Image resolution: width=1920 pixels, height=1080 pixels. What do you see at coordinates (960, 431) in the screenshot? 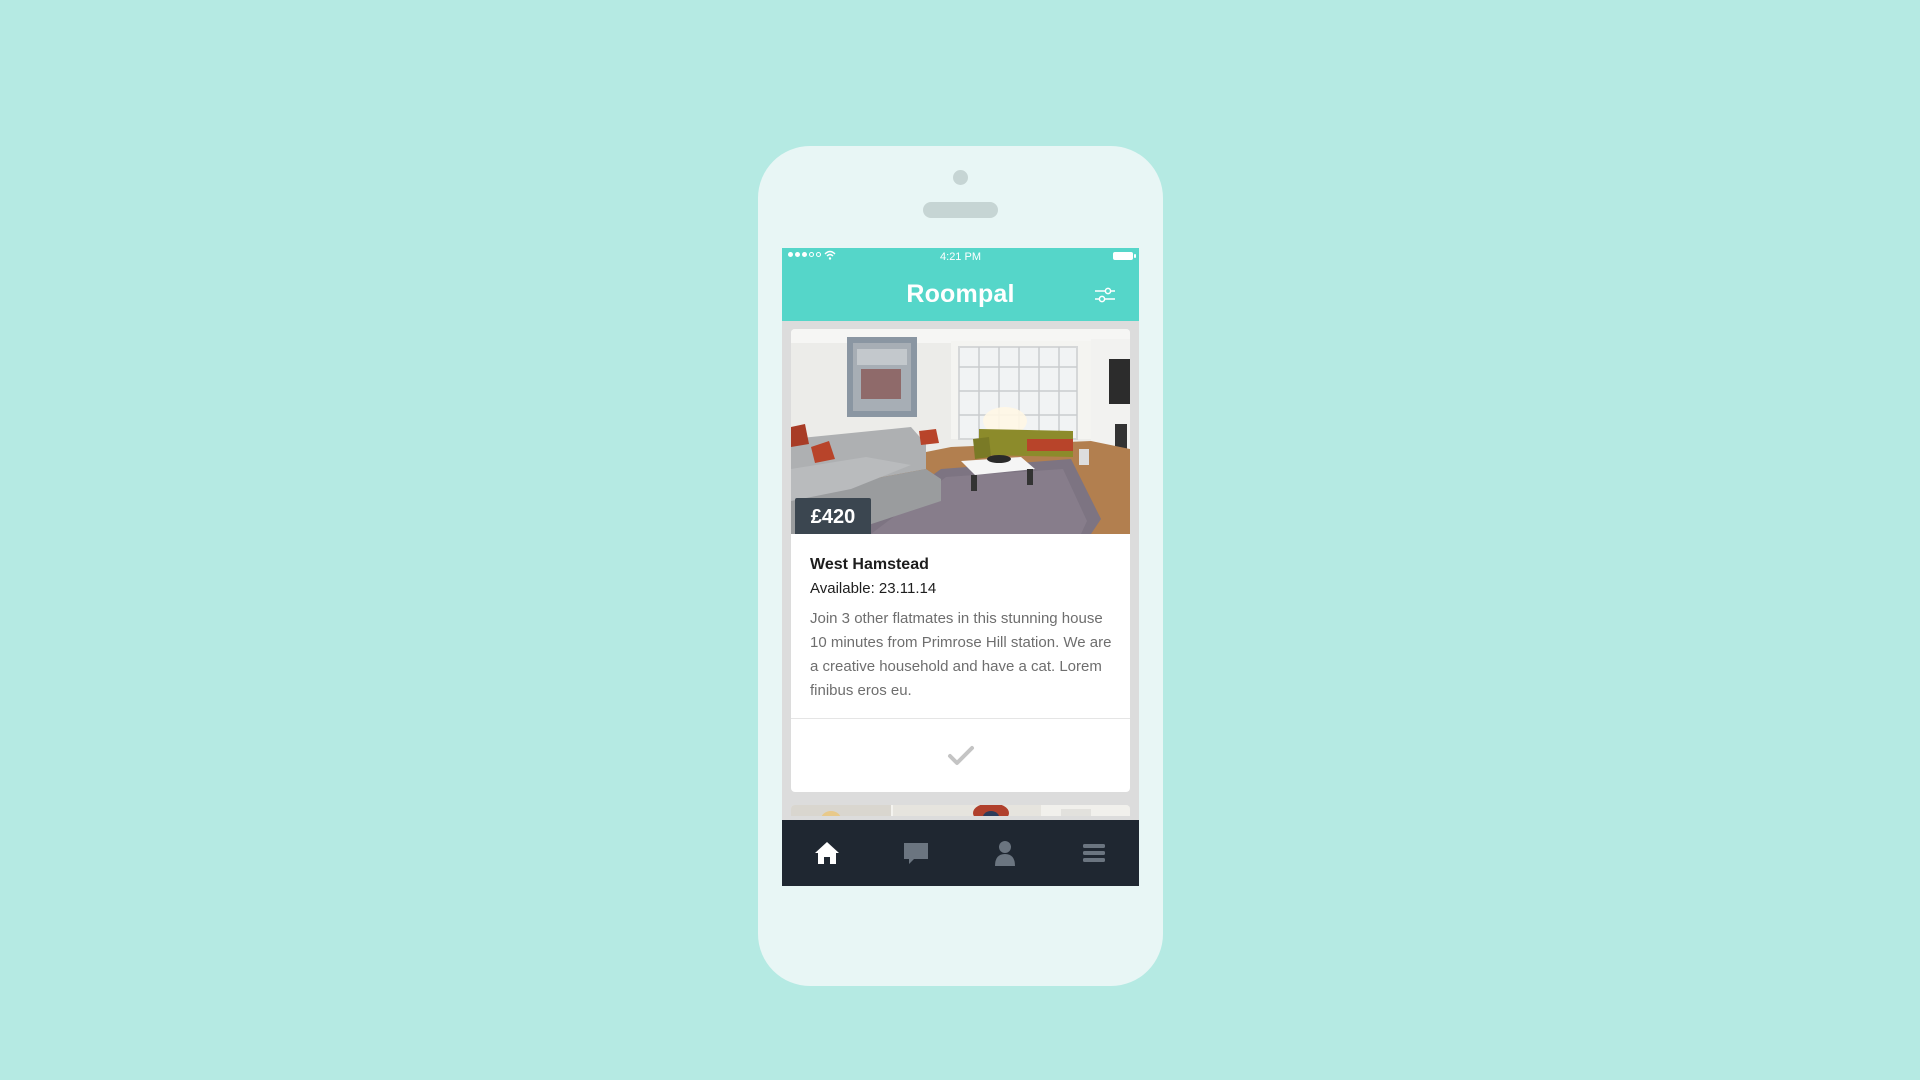
I see `room-photo: £420` at bounding box center [960, 431].